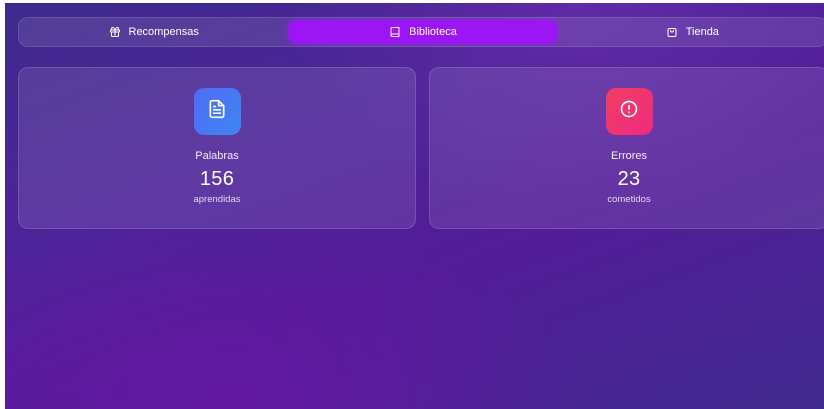  What do you see at coordinates (217, 179) in the screenshot?
I see `words-count: 156` at bounding box center [217, 179].